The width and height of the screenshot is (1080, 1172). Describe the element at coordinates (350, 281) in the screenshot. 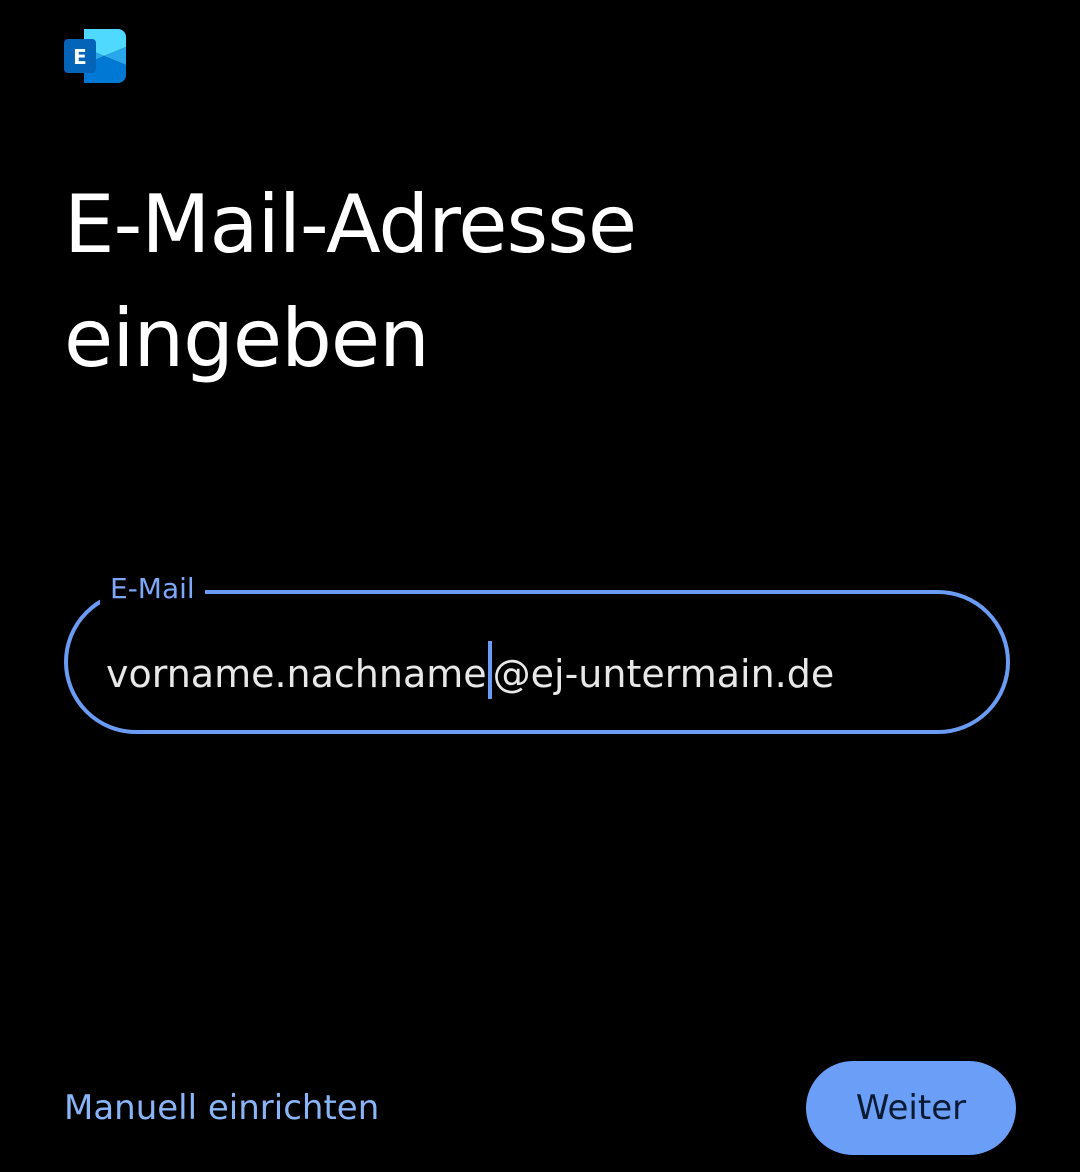

I see `page-title: E-Mail-Adresse eingeben` at that location.